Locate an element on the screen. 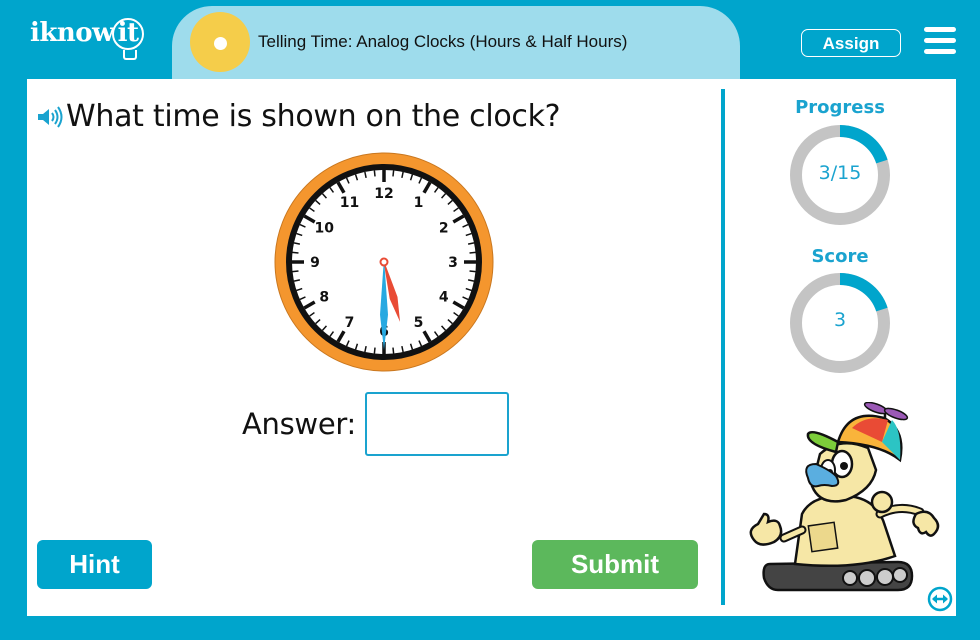 The width and height of the screenshot is (980, 640). clock-number: 11 is located at coordinates (349, 203).